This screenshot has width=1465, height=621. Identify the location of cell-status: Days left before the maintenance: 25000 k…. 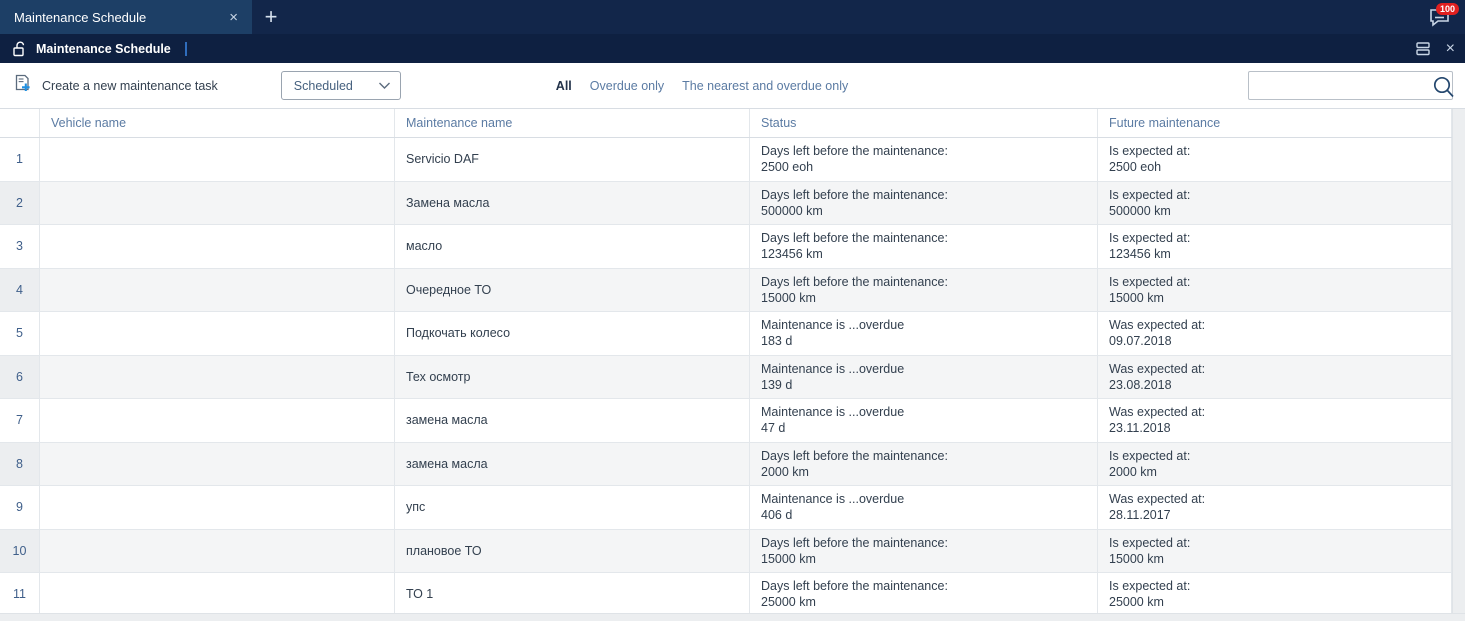
(924, 594).